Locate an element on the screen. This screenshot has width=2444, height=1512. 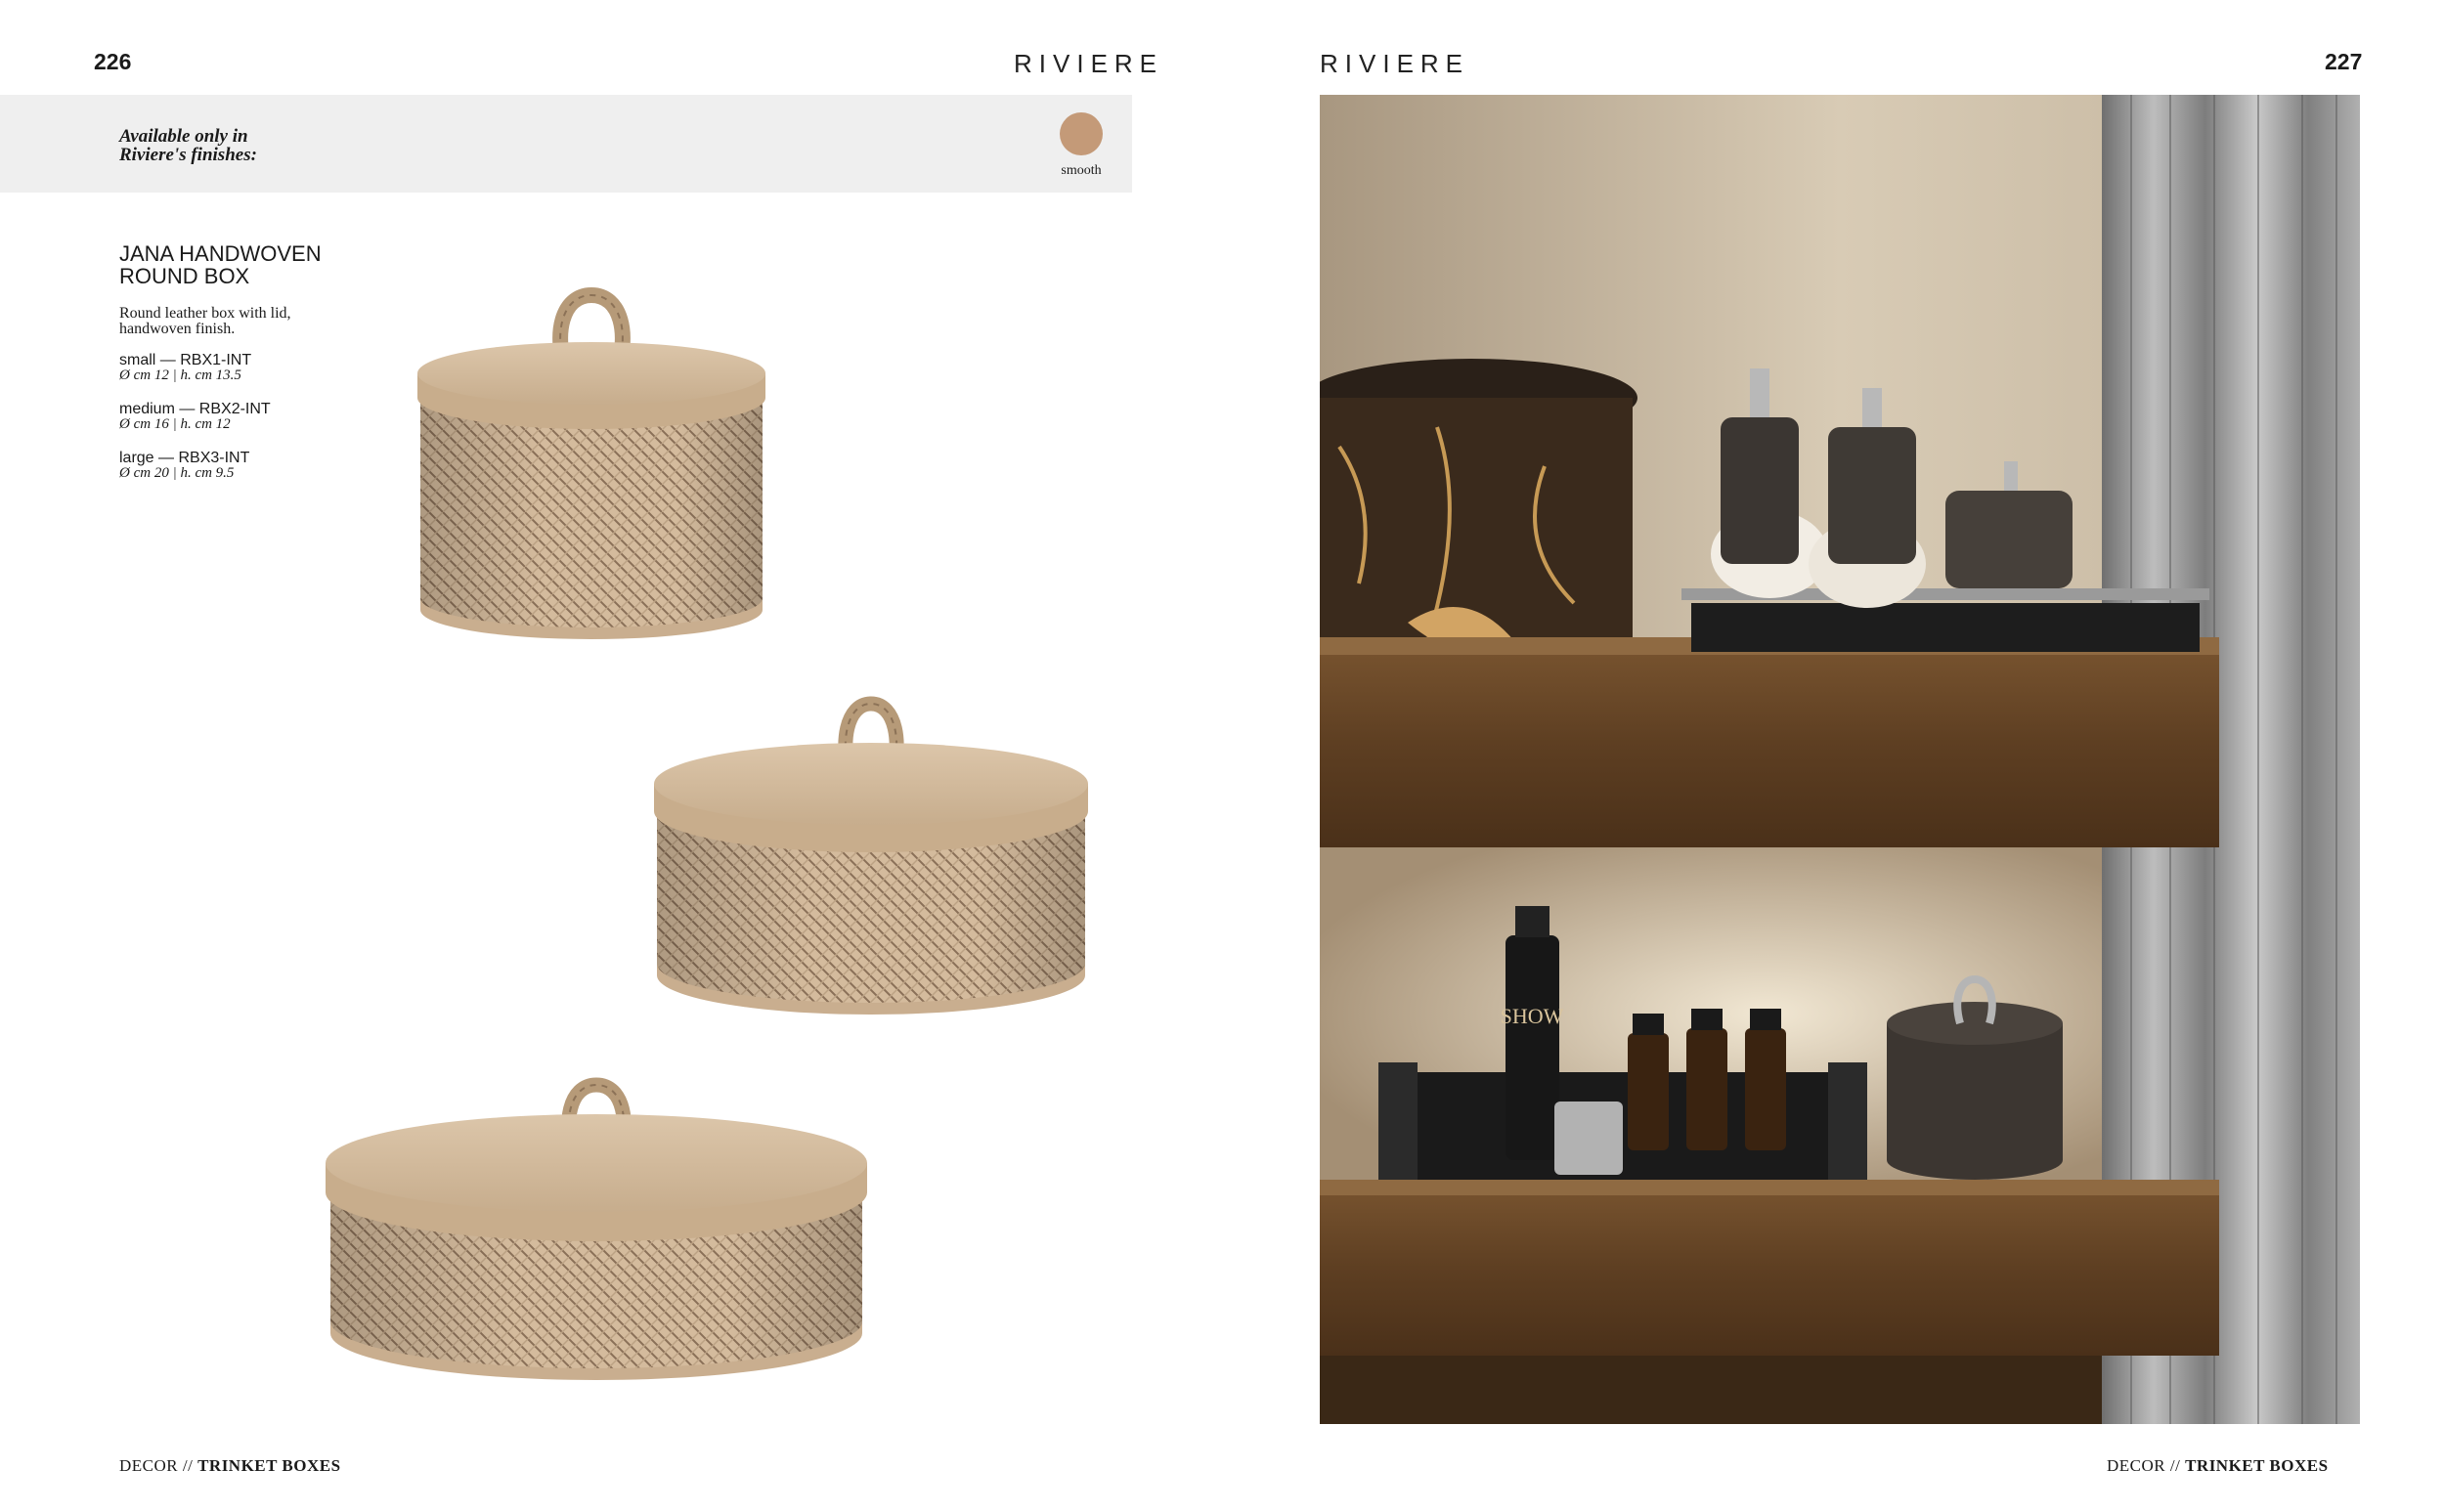
size-medium-dims: Ø cm 16 | h. cm 12 is located at coordinates (175, 424).